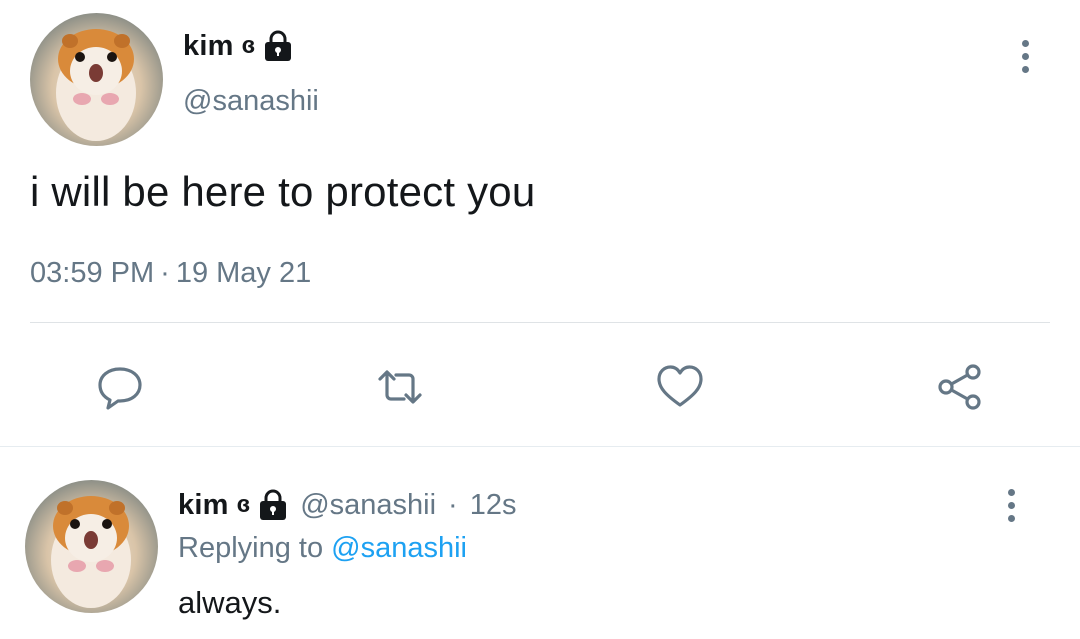  I want to click on heart-icon, so click(680, 386).